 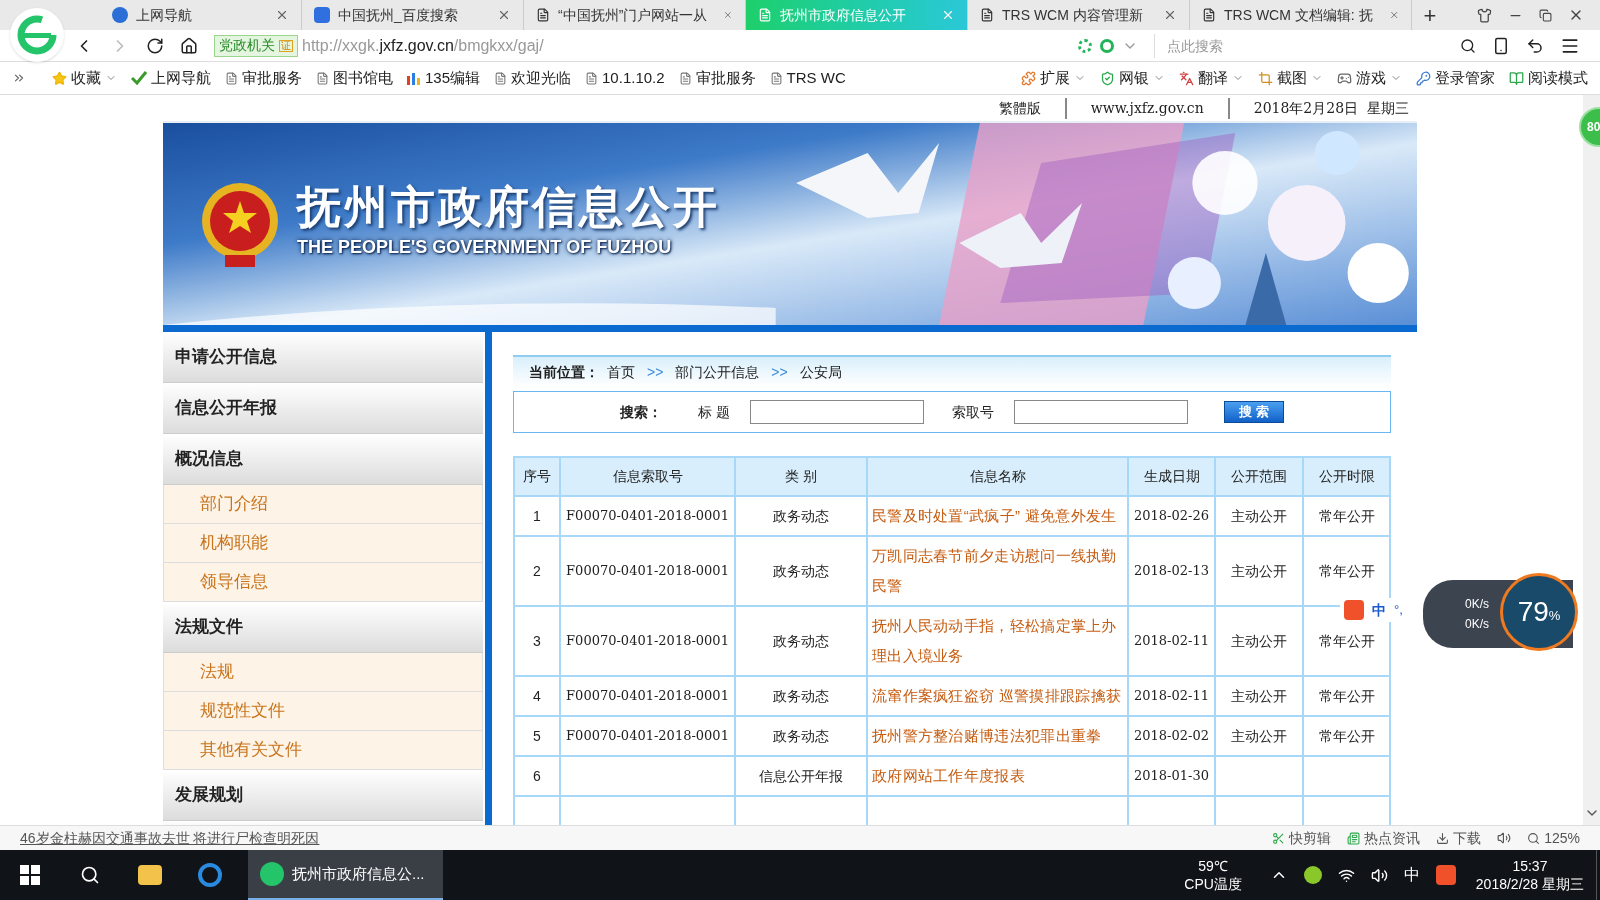 I want to click on tab-title: 上网导航, so click(x=164, y=15).